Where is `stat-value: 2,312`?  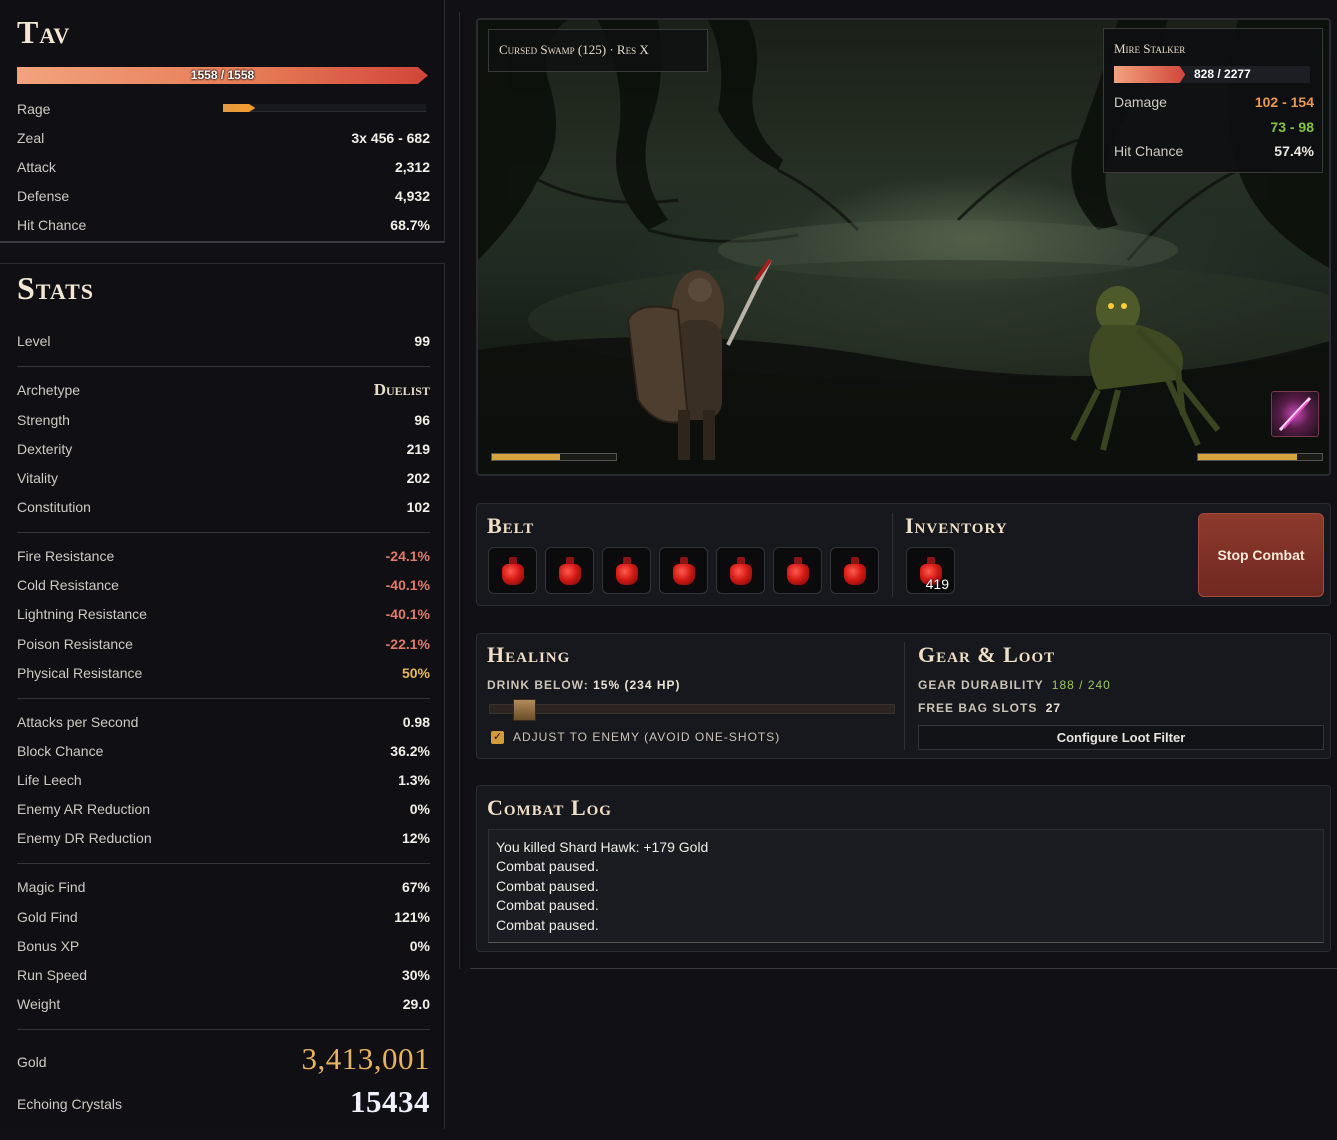
stat-value: 2,312 is located at coordinates (412, 167).